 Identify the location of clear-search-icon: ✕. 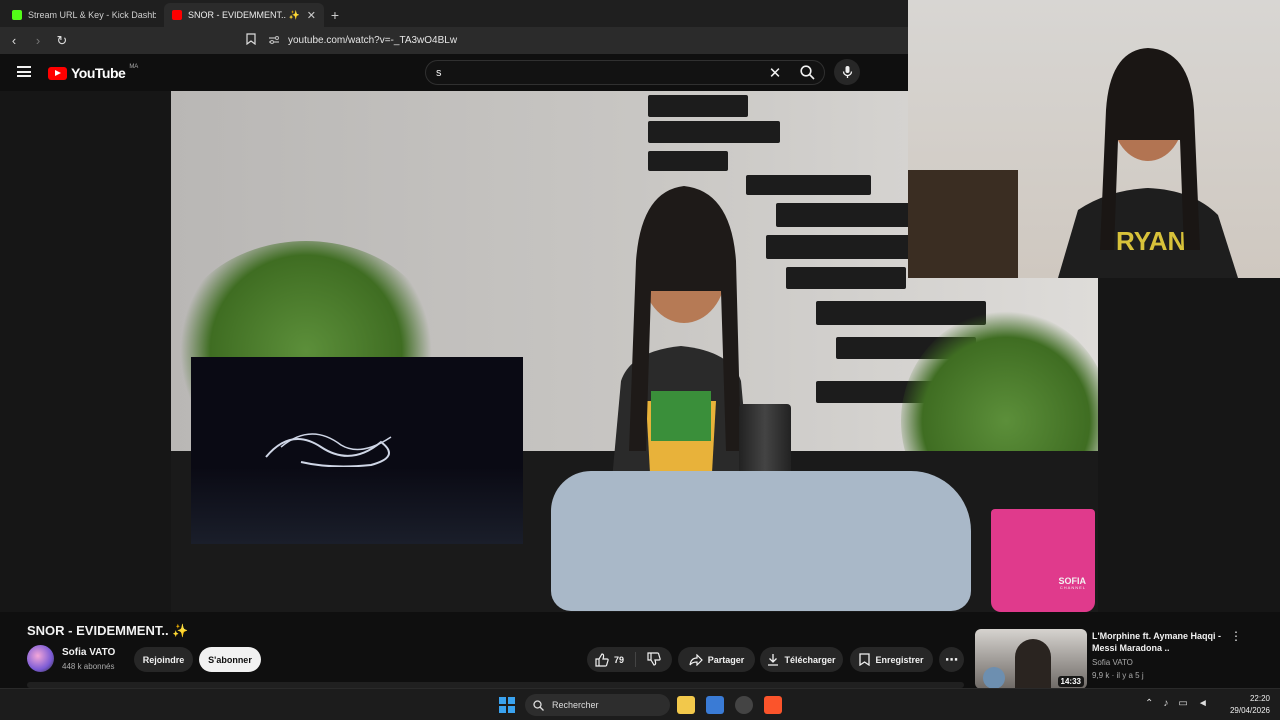
(775, 73).